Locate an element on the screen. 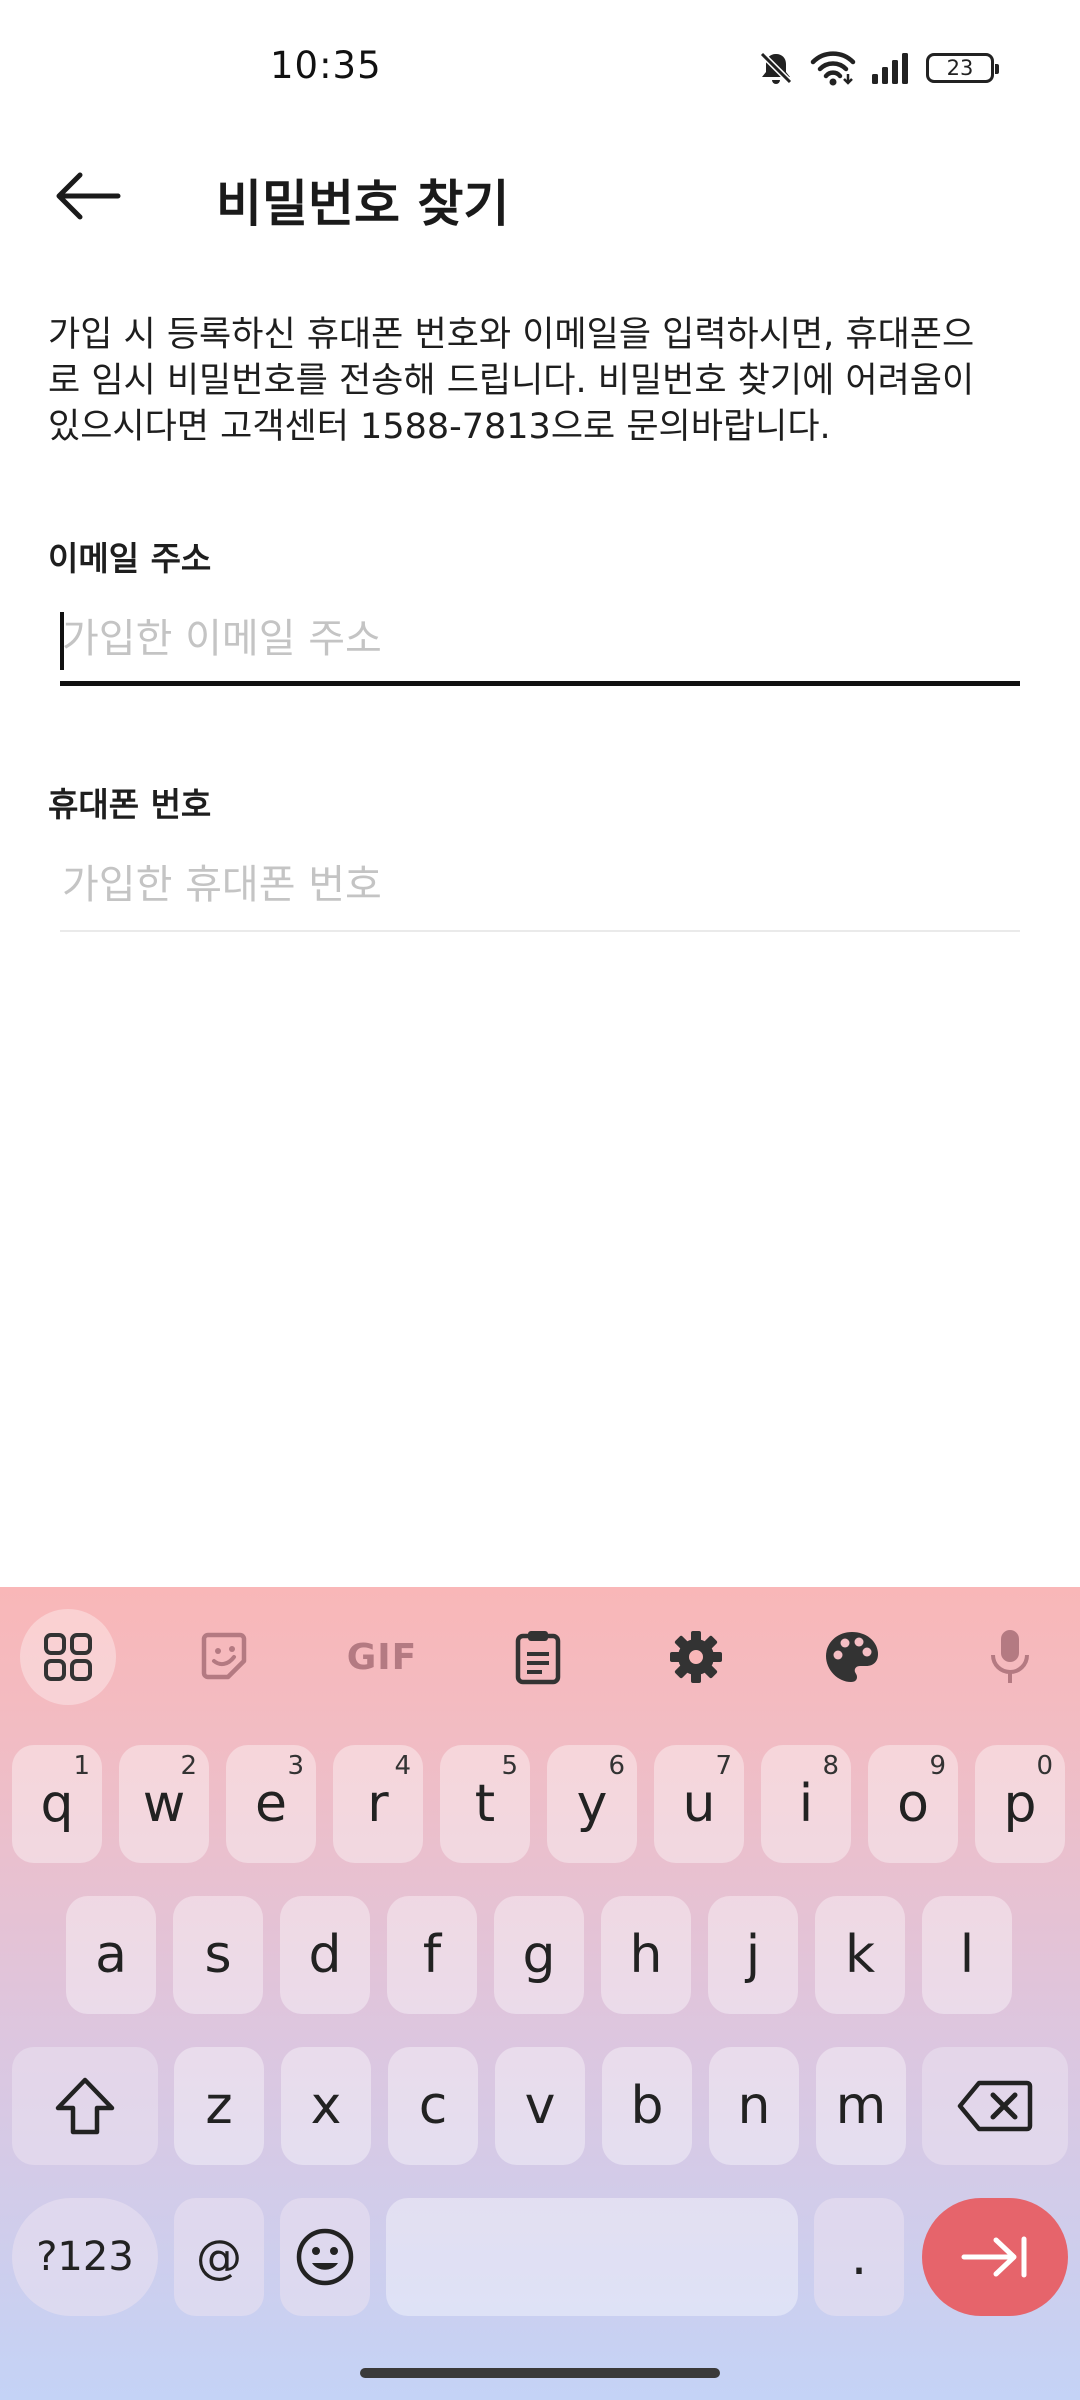  clipboard-button is located at coordinates (538, 1657).